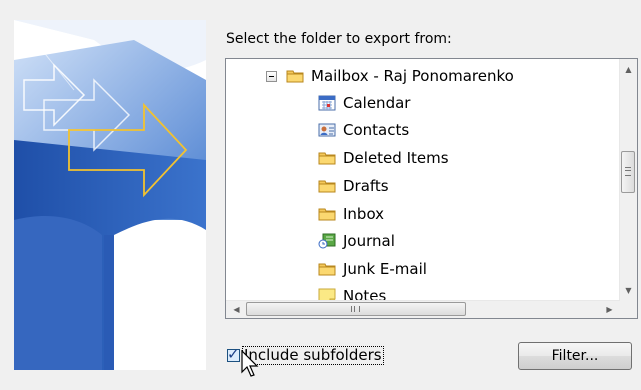  I want to click on scroll-down-icon: ▼, so click(628, 290).